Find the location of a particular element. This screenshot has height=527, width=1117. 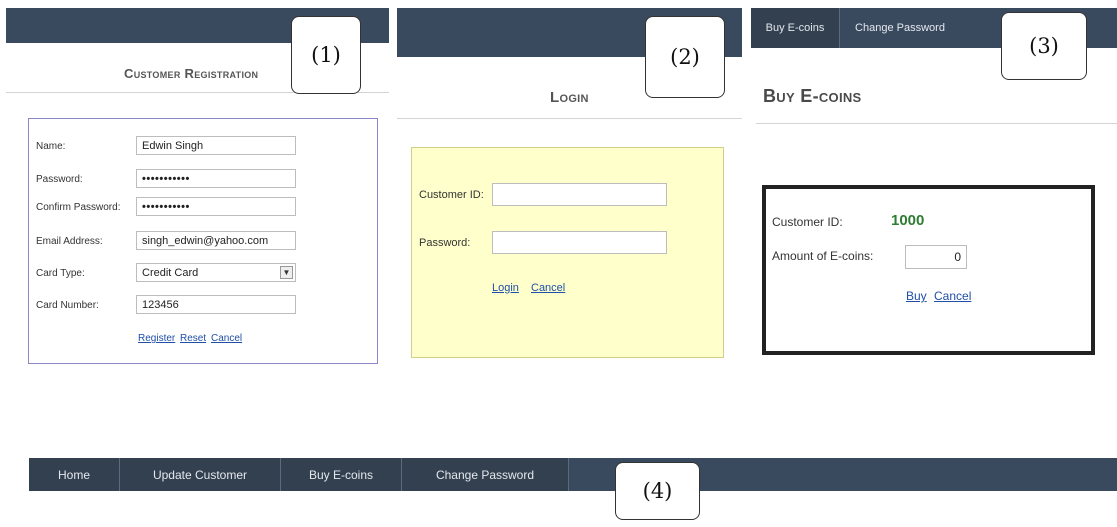

buy-customer-id-value: 1000 is located at coordinates (908, 220).